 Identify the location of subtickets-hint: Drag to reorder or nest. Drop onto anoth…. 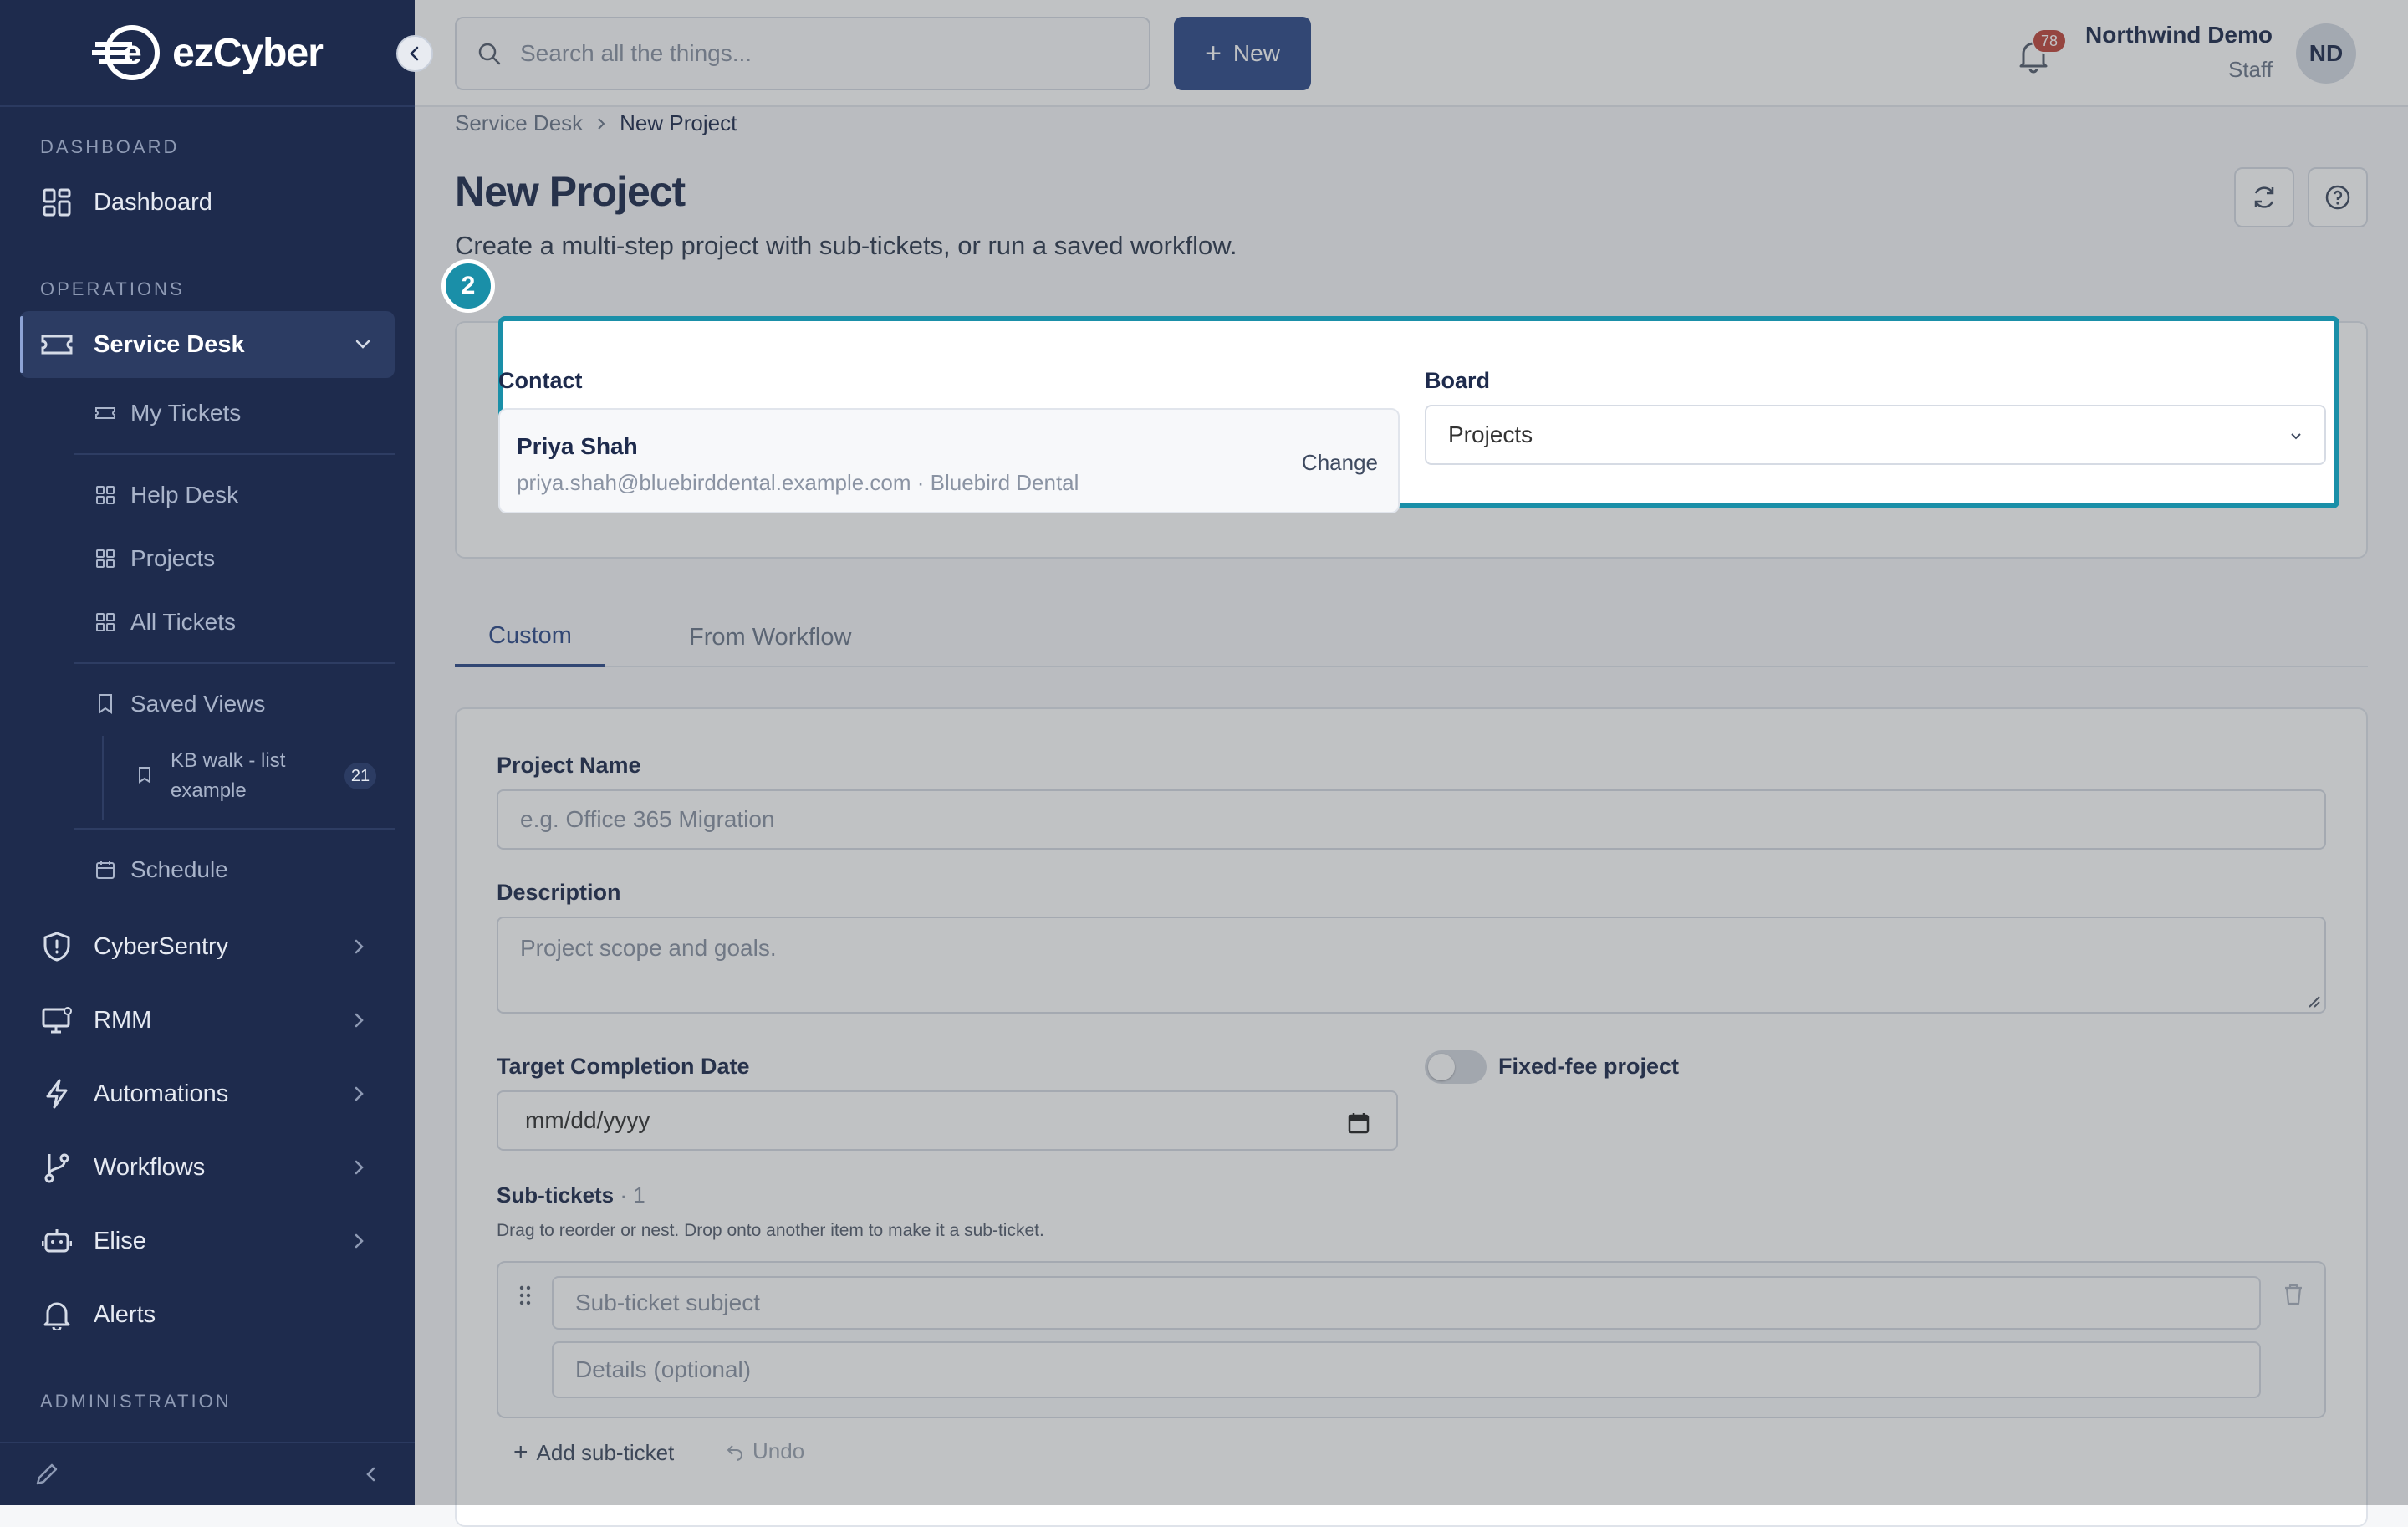
(770, 1231).